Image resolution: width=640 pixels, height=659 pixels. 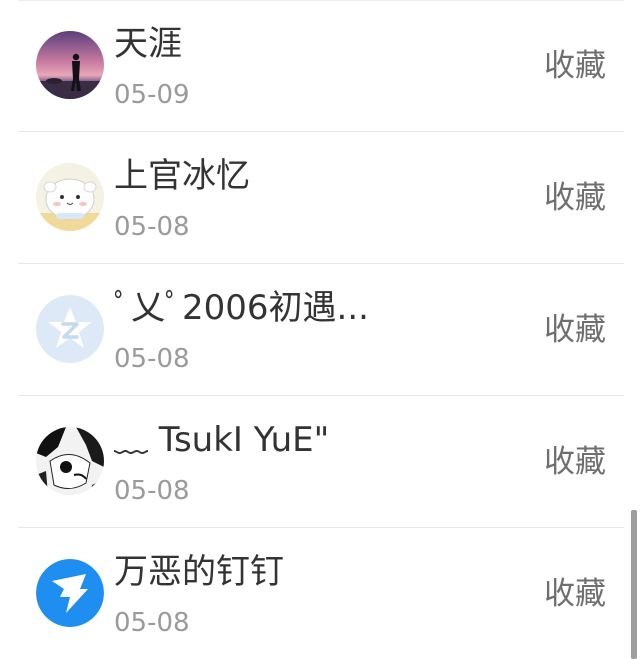 I want to click on contact-name: 万恶的钉钉, so click(x=199, y=572).